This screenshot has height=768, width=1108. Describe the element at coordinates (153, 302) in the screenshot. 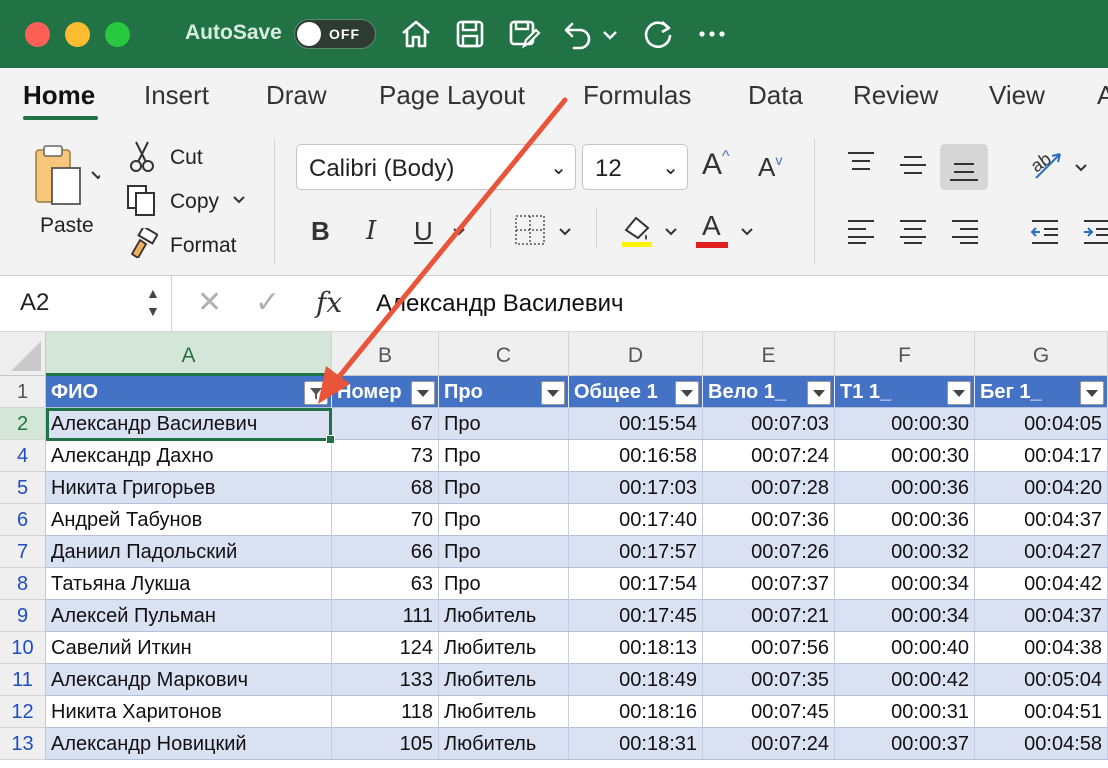

I see `name-box-stepper-icon: ▲ ▼` at that location.